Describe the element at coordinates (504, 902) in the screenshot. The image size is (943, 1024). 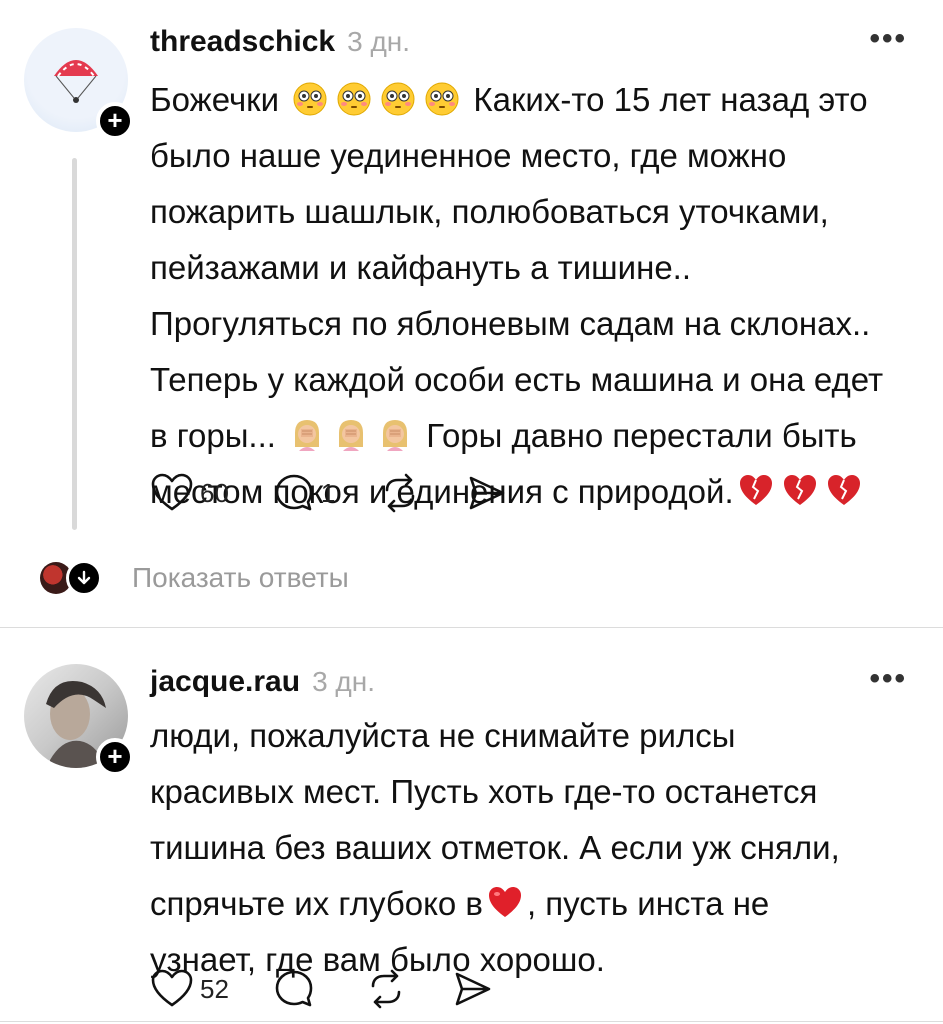
I see `red-heart-emoji` at that location.